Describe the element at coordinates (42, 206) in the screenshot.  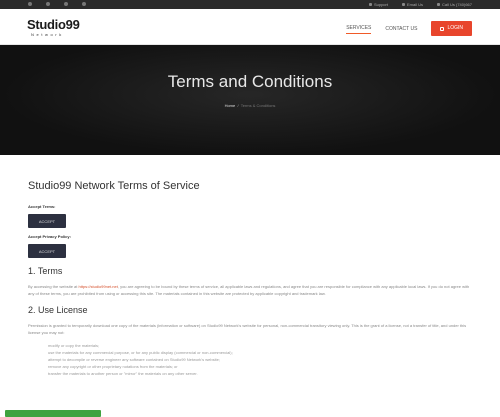
I see `accept-terms-label: Accept Terms:` at that location.